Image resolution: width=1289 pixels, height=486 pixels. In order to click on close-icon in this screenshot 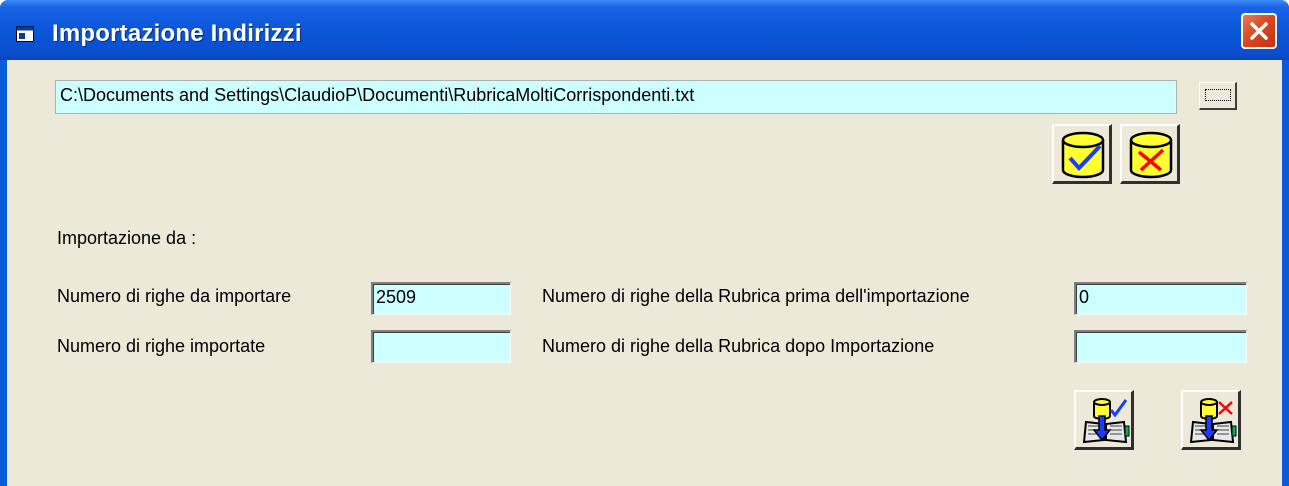, I will do `click(1259, 31)`.